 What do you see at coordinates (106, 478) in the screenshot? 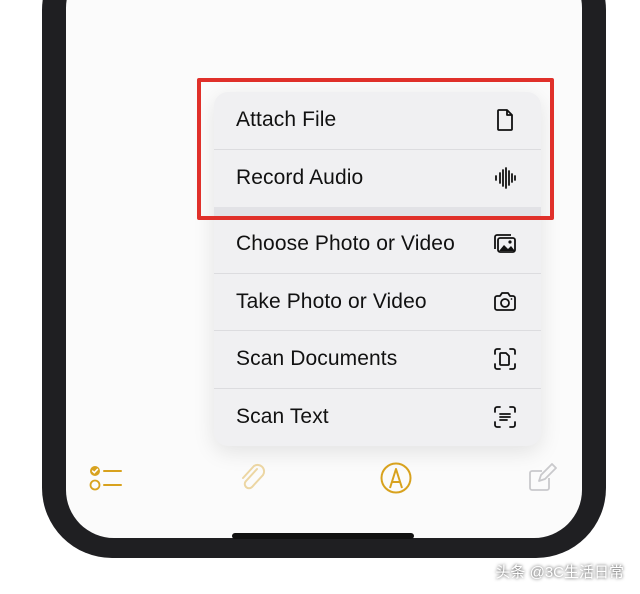
I see `checklist-icon` at bounding box center [106, 478].